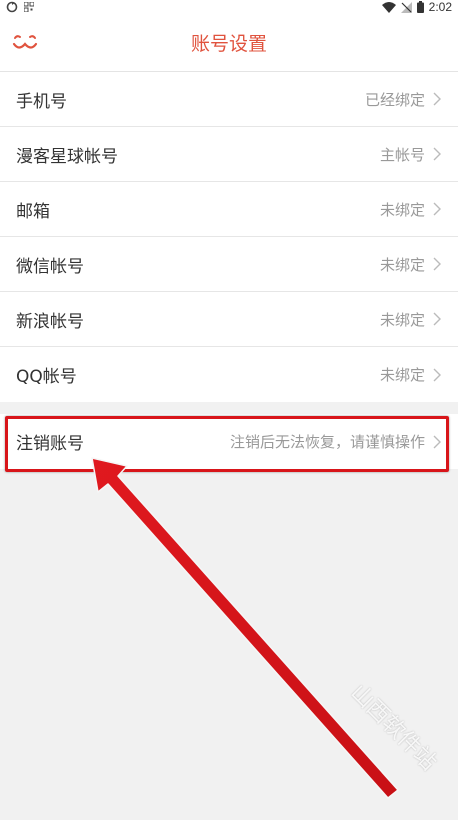 The width and height of the screenshot is (458, 820). Describe the element at coordinates (229, 264) in the screenshot. I see `row-wechat: 微信帐号 未绑定` at that location.